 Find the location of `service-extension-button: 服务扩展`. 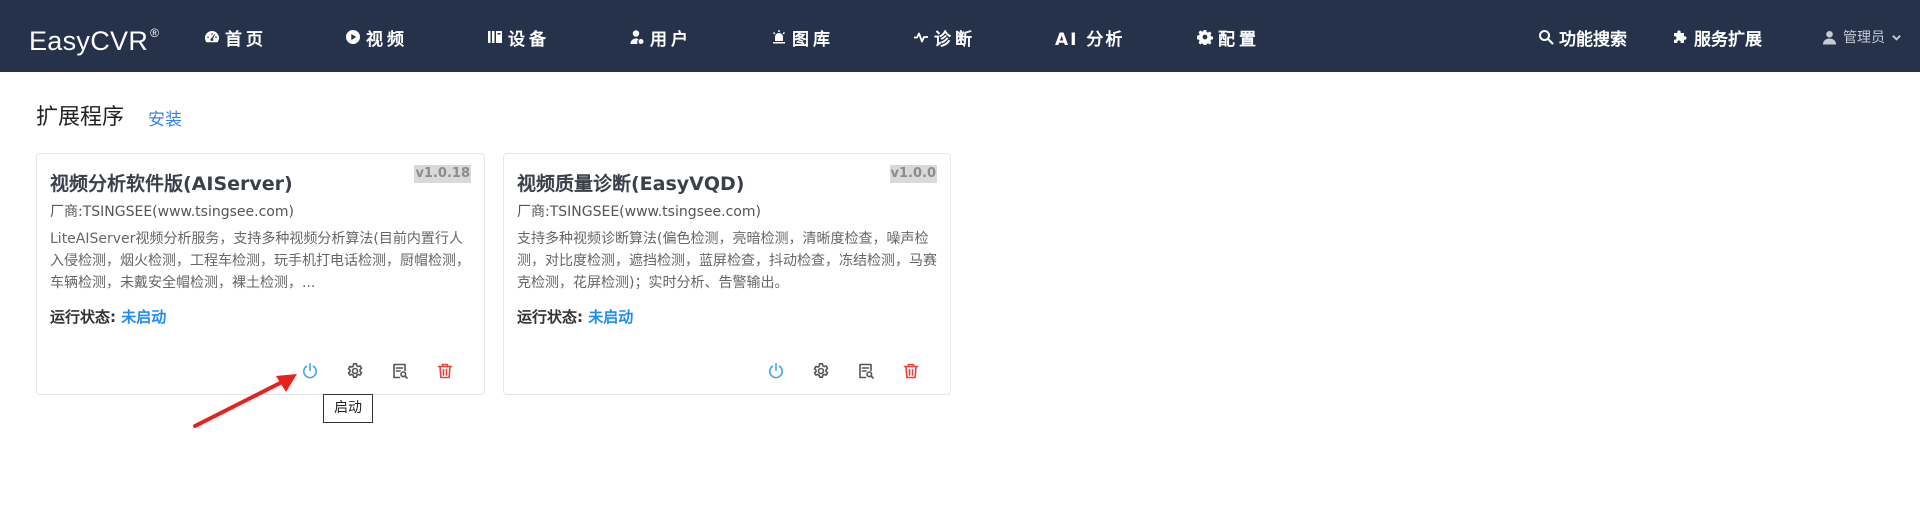

service-extension-button: 服务扩展 is located at coordinates (1717, 37).